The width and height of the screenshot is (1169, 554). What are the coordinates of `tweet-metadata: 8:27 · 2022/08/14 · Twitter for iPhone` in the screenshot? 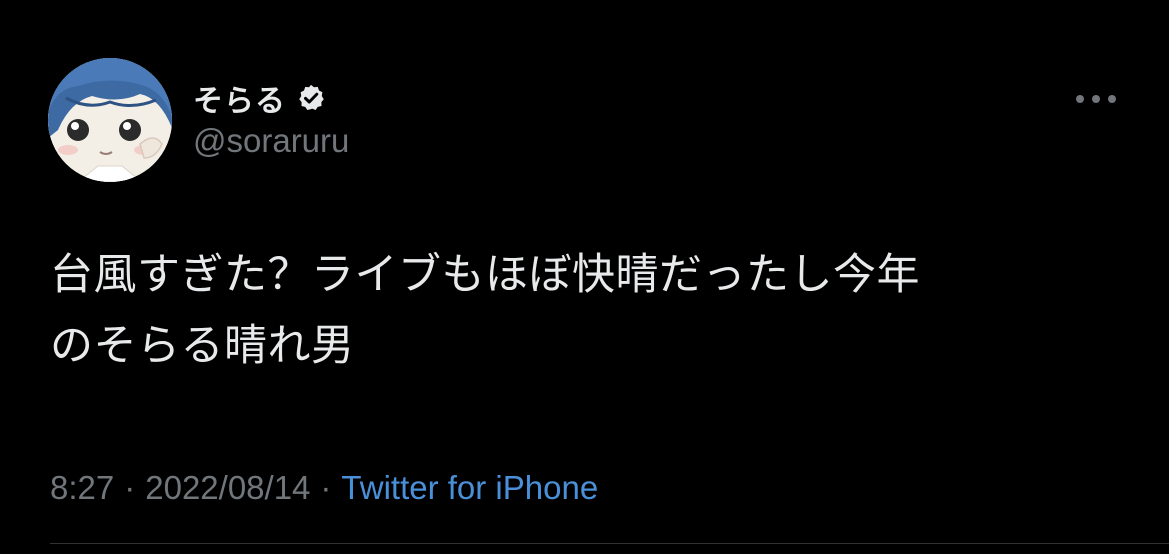 It's located at (324, 488).